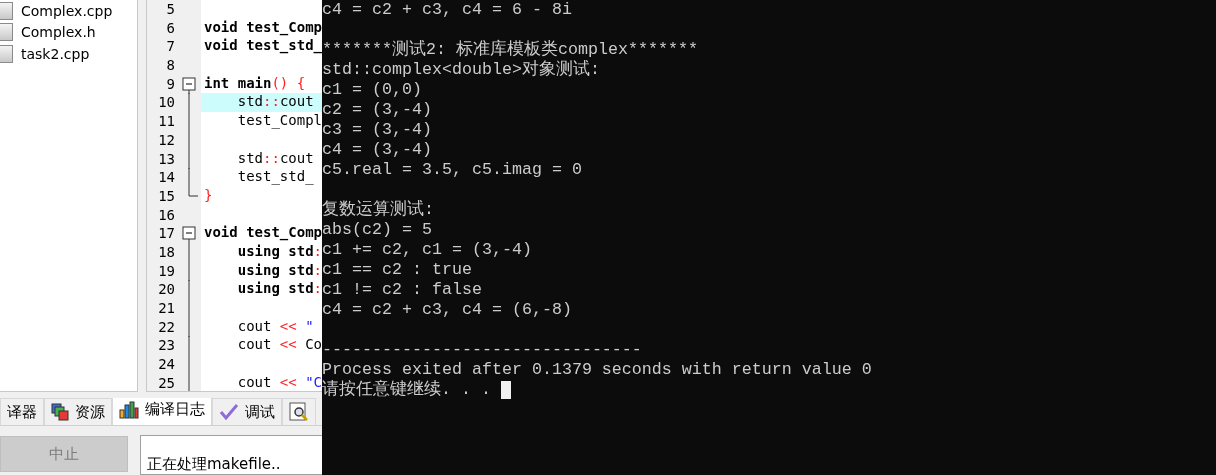 Image resolution: width=1216 pixels, height=475 pixels. Describe the element at coordinates (170, 84) in the screenshot. I see `line-number: 9` at that location.